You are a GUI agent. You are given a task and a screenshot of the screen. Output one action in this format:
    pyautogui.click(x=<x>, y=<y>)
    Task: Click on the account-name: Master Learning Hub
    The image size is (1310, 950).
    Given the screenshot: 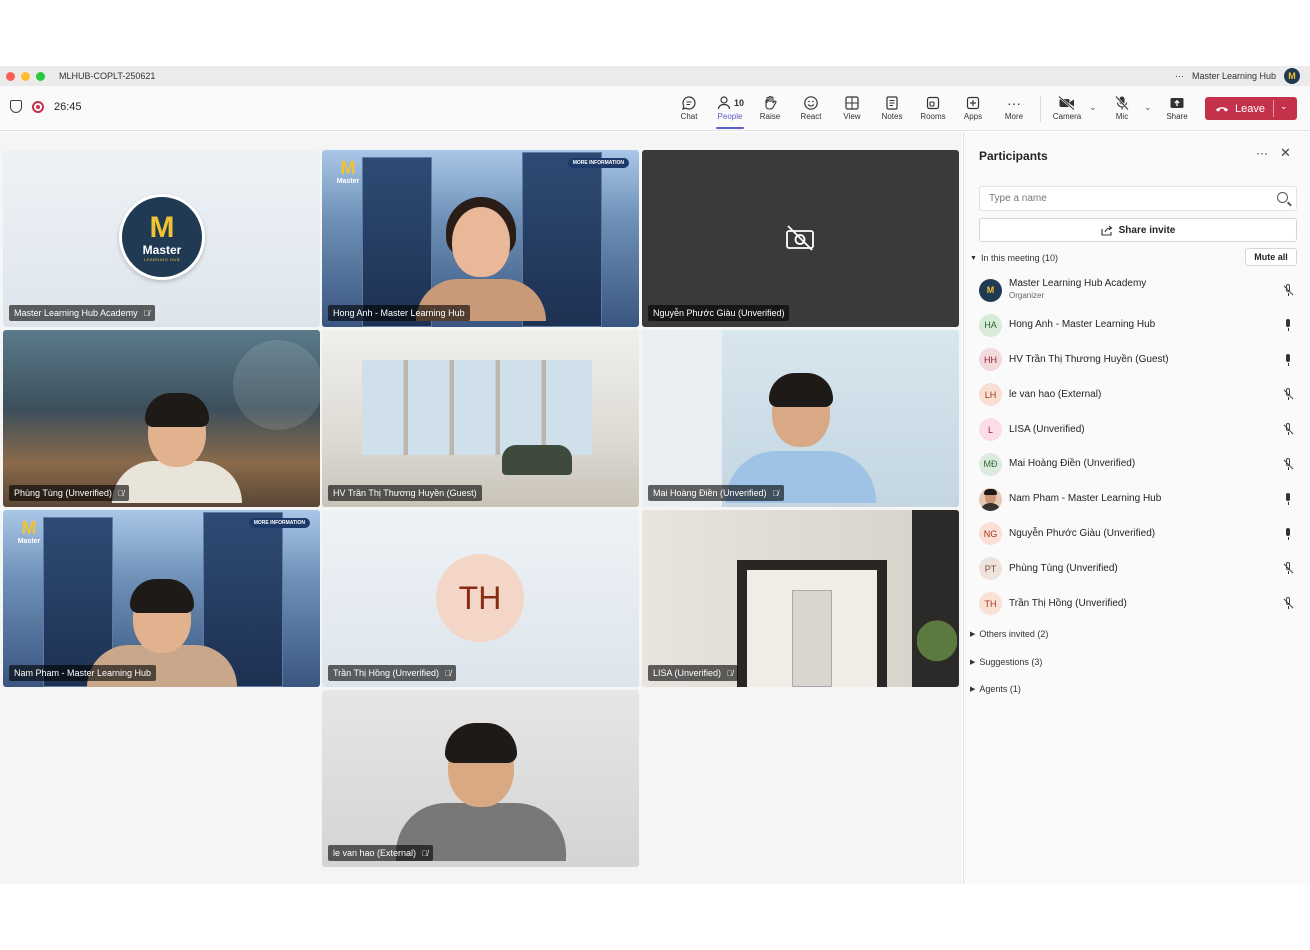 What is the action you would take?
    pyautogui.click(x=1233, y=76)
    